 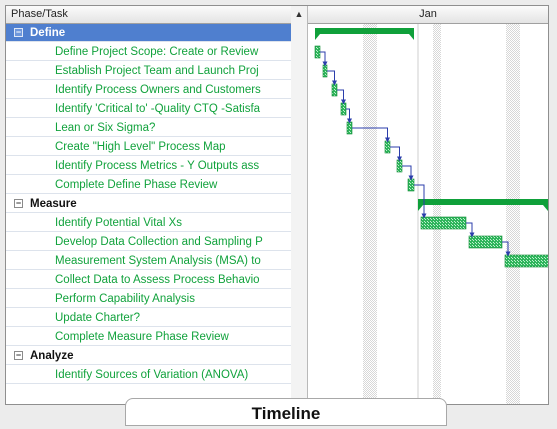 What do you see at coordinates (148, 90) in the screenshot?
I see `task-row: Identify Process Owners and Customers` at bounding box center [148, 90].